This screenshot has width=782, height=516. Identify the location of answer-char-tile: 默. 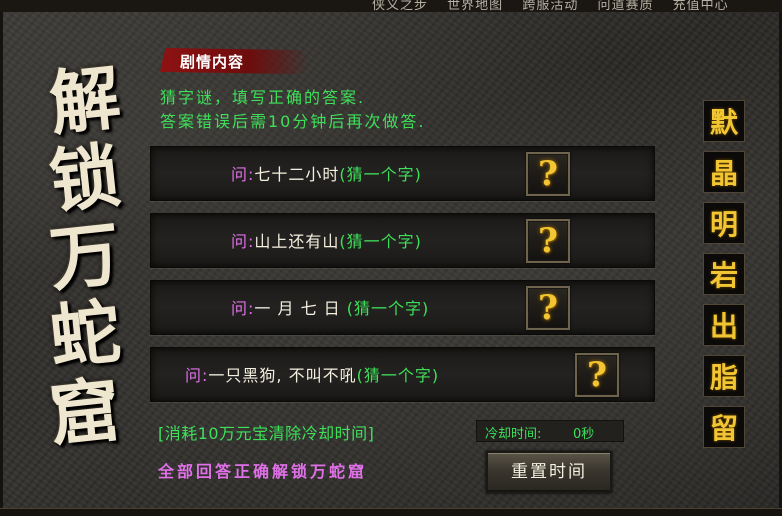
(724, 121).